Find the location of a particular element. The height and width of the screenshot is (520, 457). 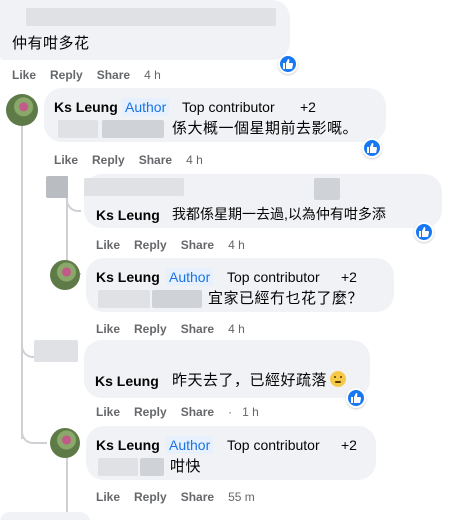

comment-text: 係大概一個星期前去影嘅。 is located at coordinates (265, 128).